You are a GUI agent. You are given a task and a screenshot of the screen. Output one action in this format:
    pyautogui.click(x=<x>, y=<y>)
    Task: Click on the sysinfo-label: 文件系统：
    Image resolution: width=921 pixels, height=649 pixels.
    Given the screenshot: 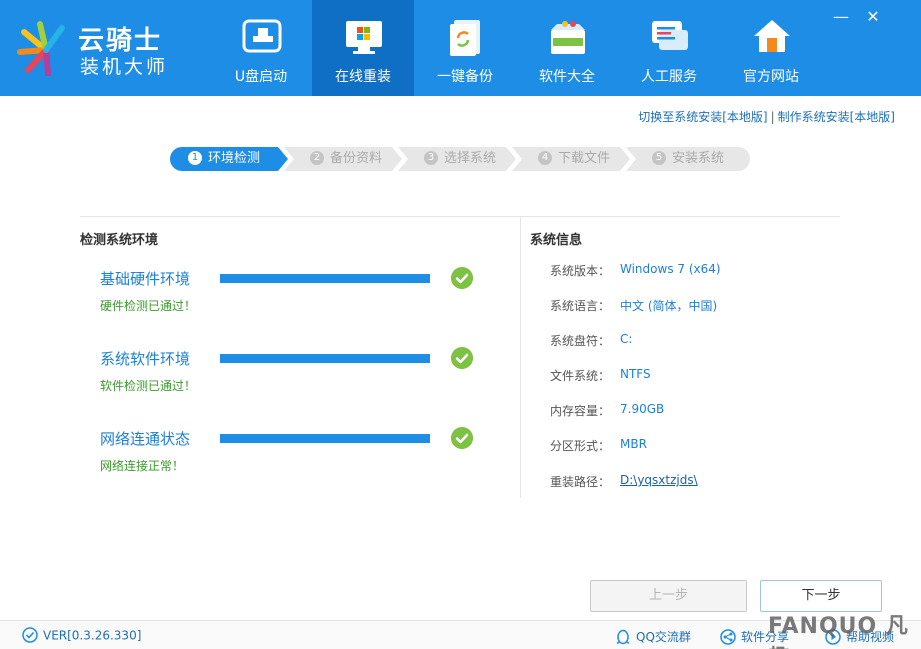 What is the action you would take?
    pyautogui.click(x=580, y=376)
    